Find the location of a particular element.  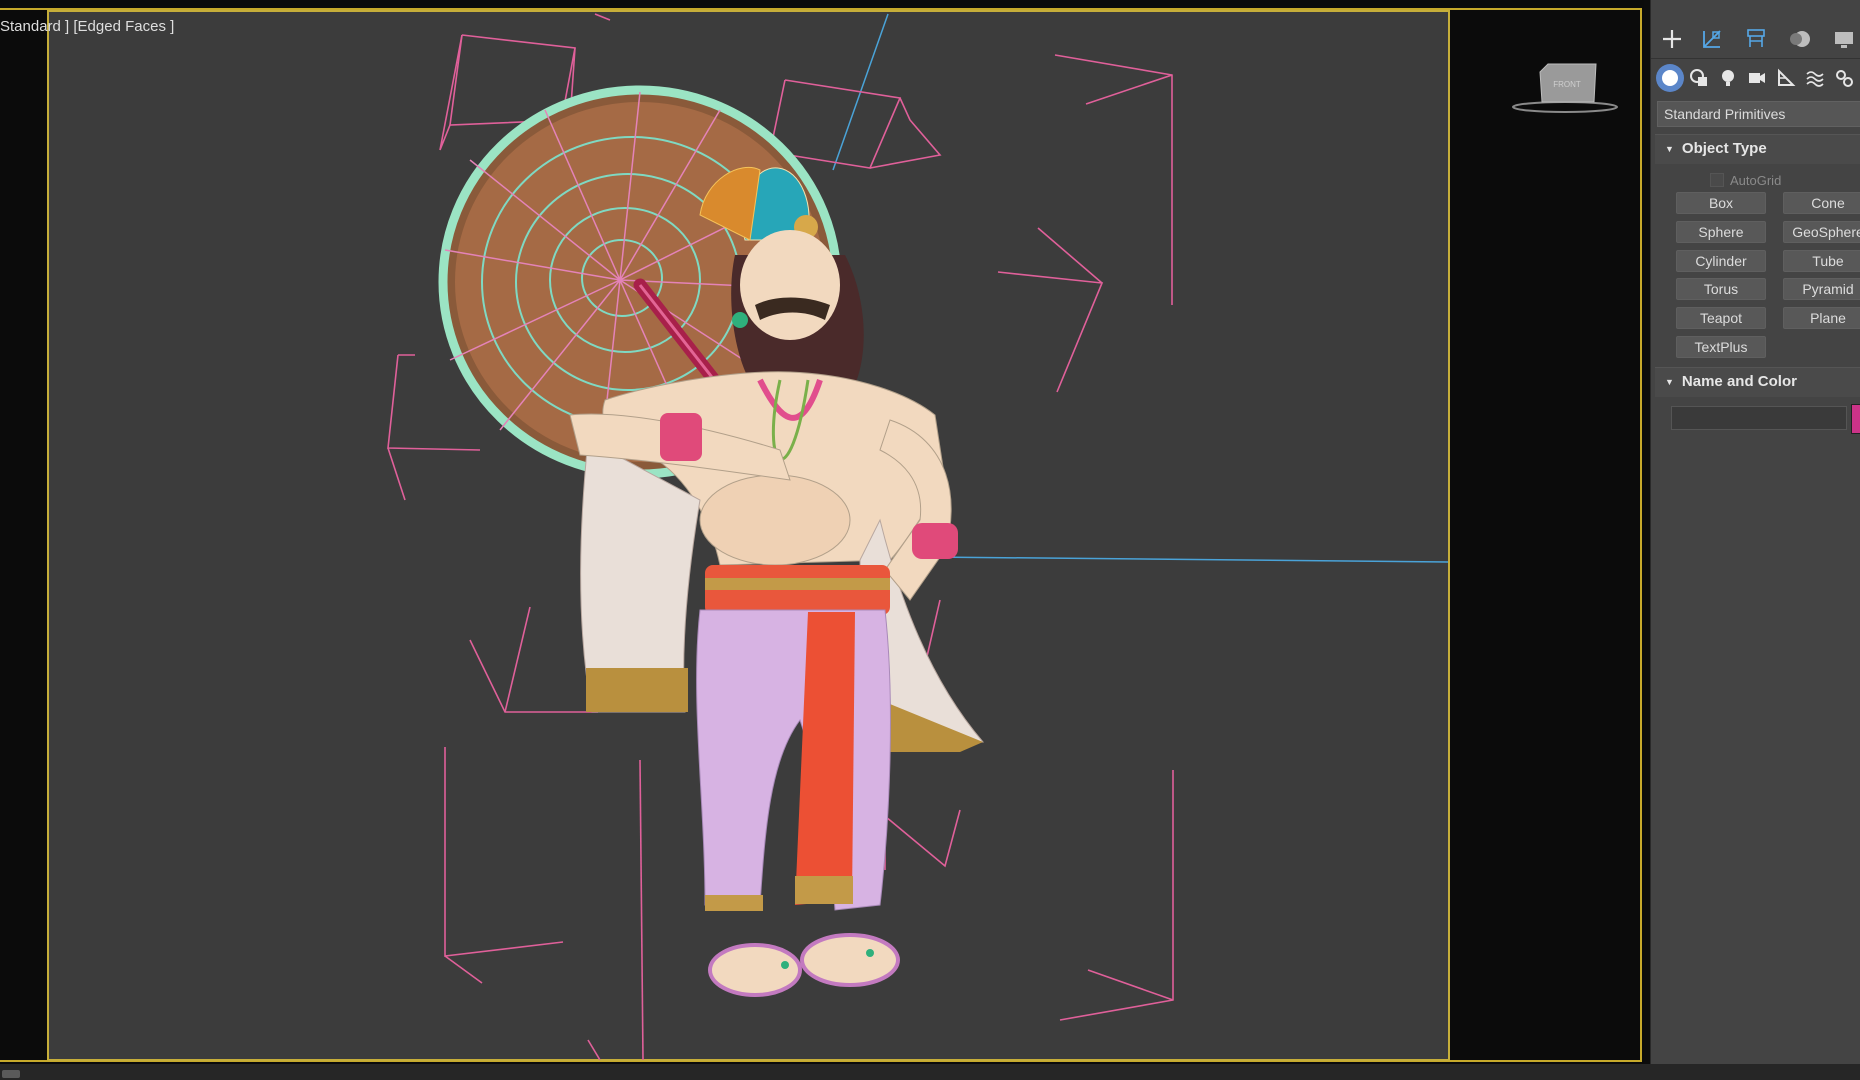

autogrid-label: AutoGrid is located at coordinates (1756, 180).